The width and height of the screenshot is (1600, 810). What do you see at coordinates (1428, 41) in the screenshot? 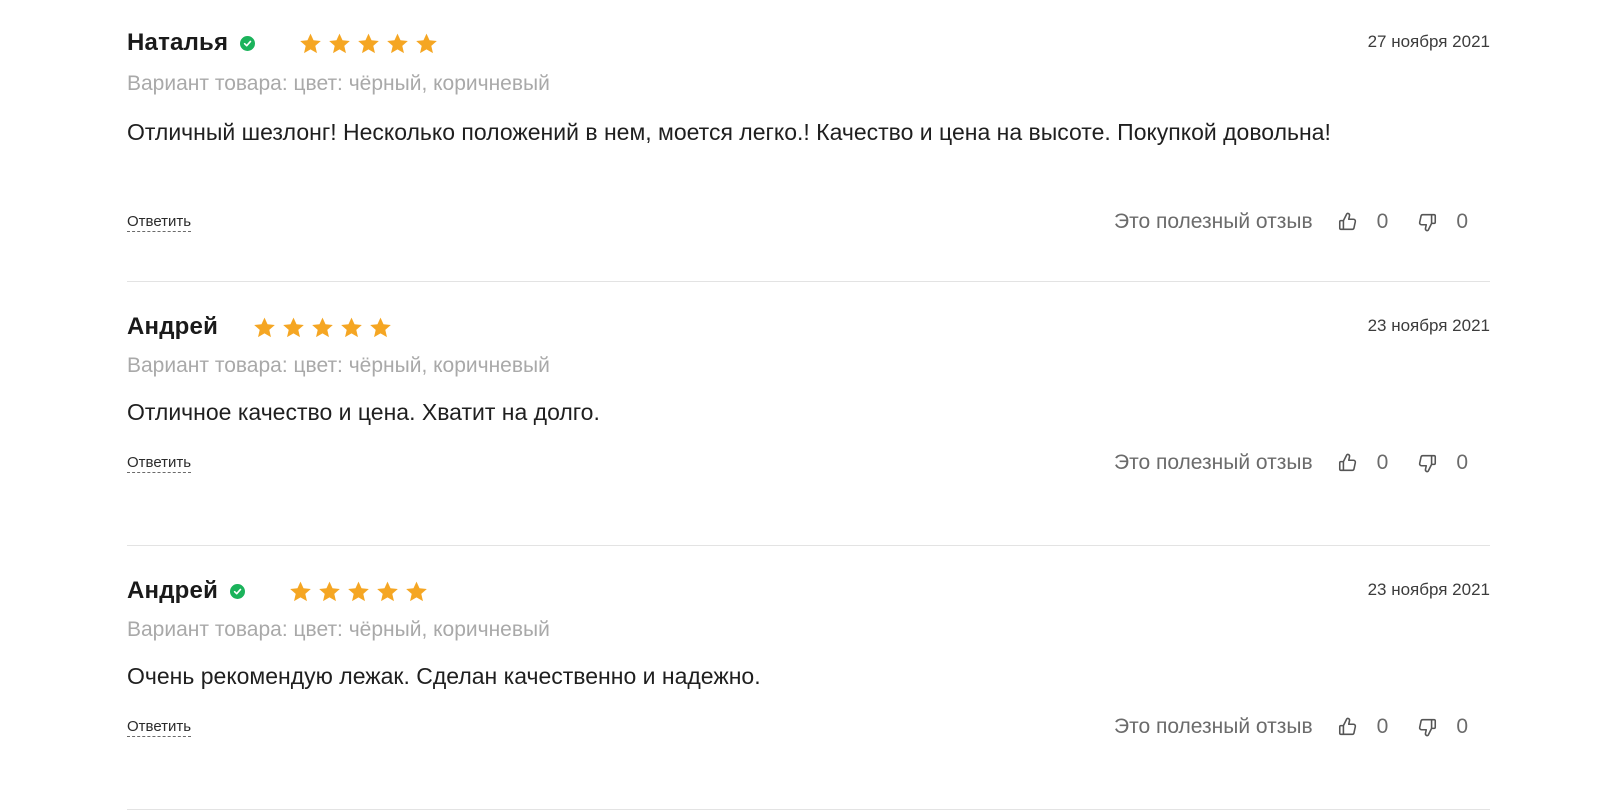
I see `review-date: 27 ноября 2021` at bounding box center [1428, 41].